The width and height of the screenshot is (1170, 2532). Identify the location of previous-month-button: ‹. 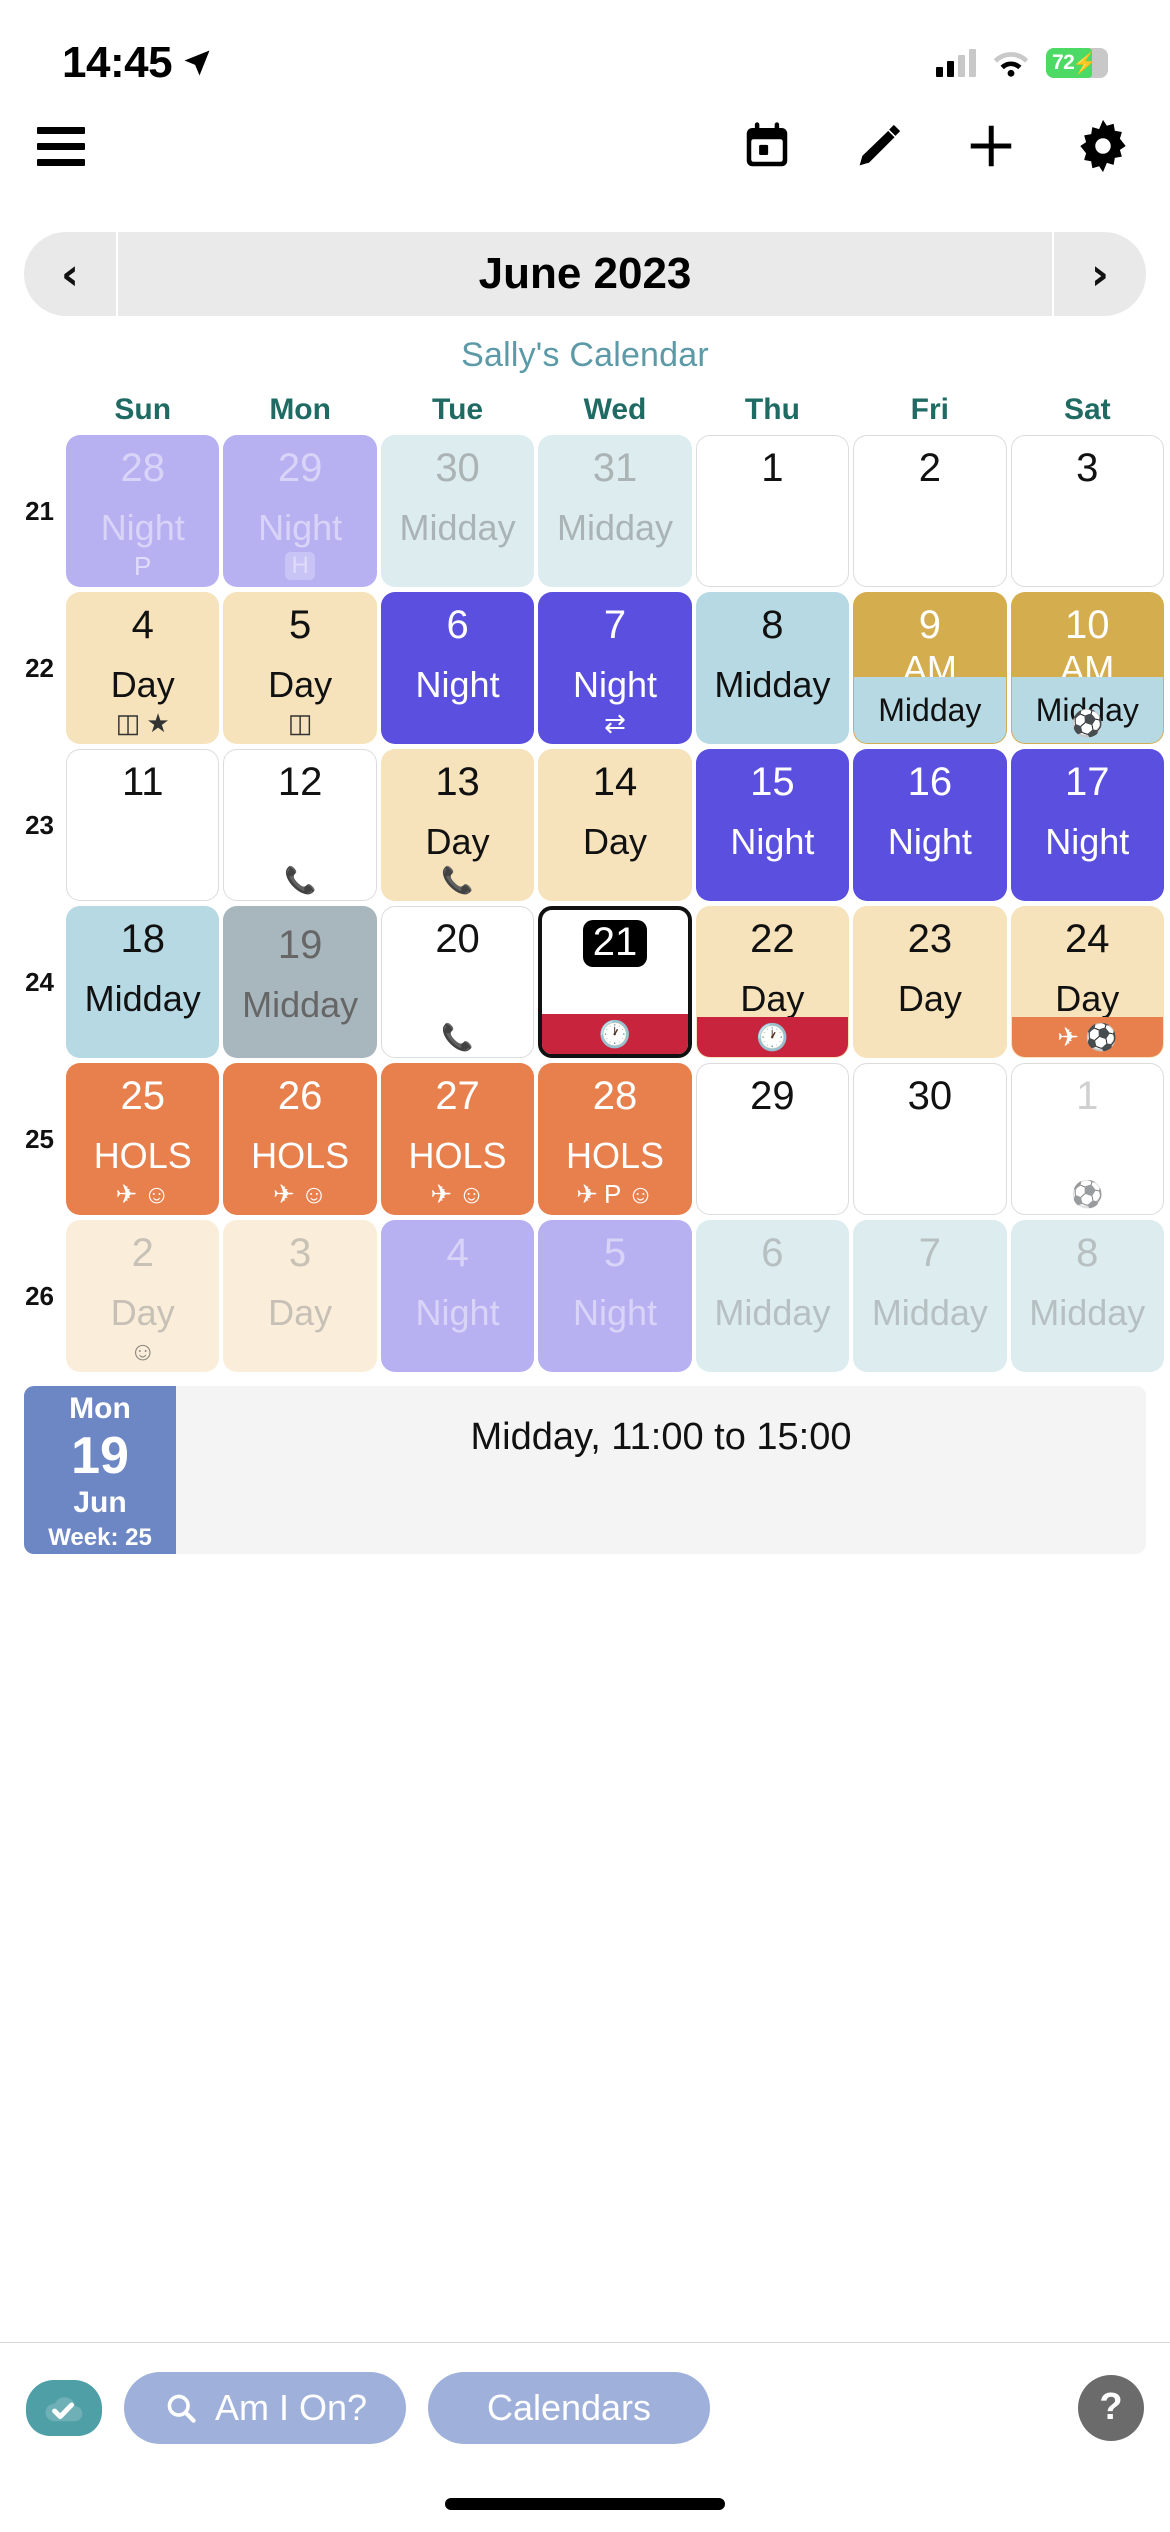
(70, 274).